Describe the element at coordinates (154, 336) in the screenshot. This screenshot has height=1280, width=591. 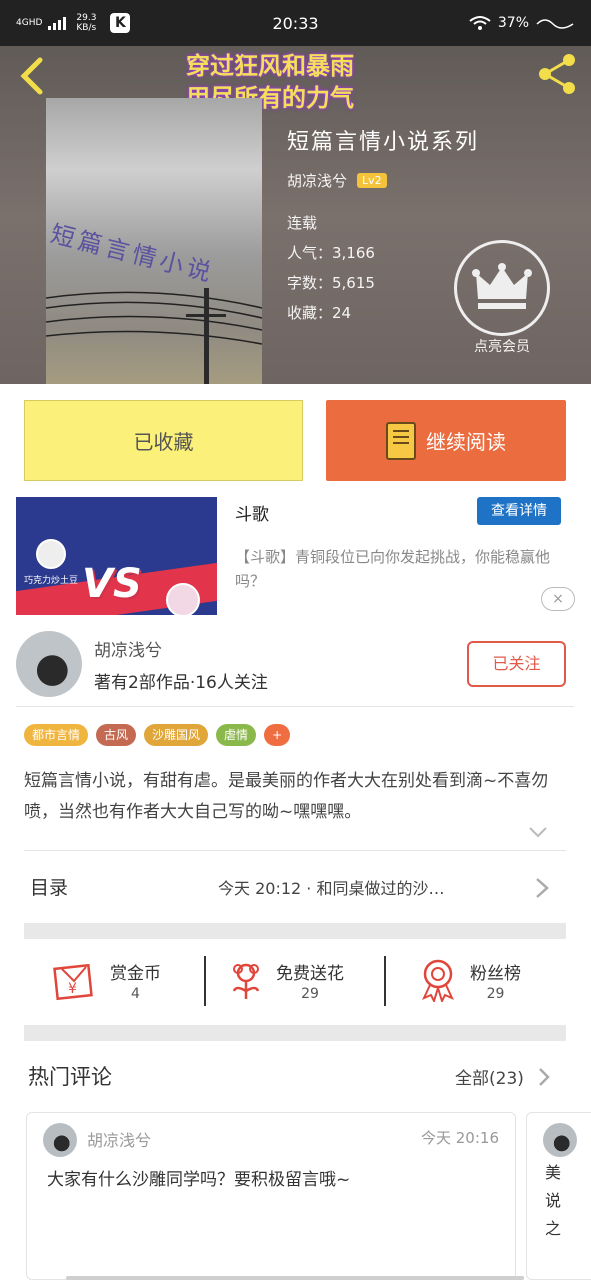
I see `power-lines-graphic` at that location.